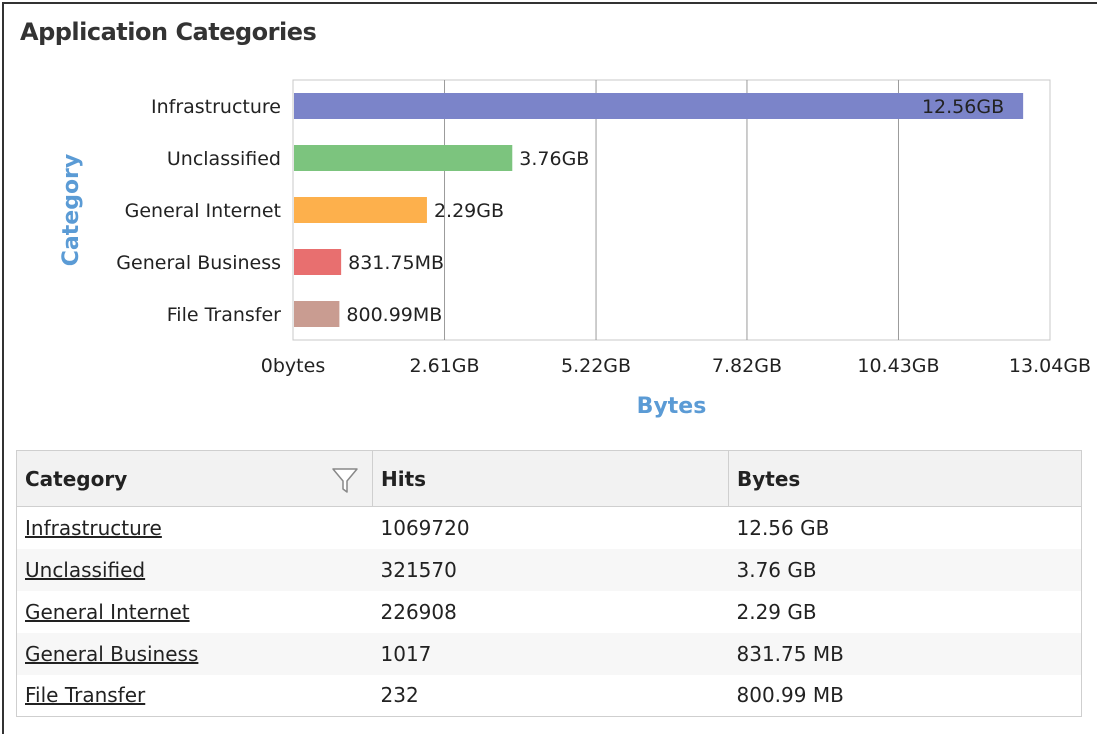  Describe the element at coordinates (203, 211) in the screenshot. I see `category-label: General Internet` at that location.